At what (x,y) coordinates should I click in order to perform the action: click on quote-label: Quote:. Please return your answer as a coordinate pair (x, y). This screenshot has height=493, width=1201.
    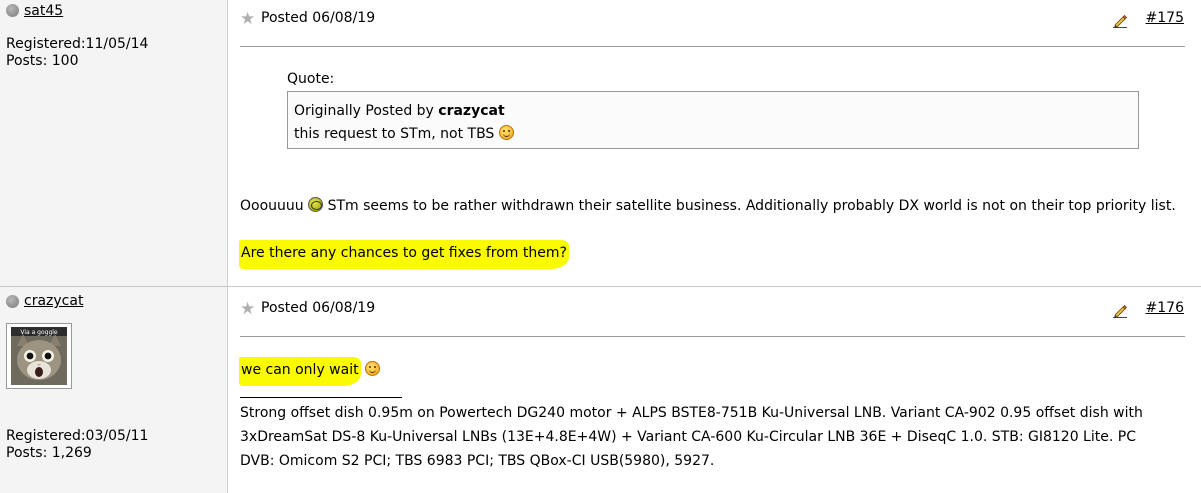
    Looking at the image, I should click on (311, 79).